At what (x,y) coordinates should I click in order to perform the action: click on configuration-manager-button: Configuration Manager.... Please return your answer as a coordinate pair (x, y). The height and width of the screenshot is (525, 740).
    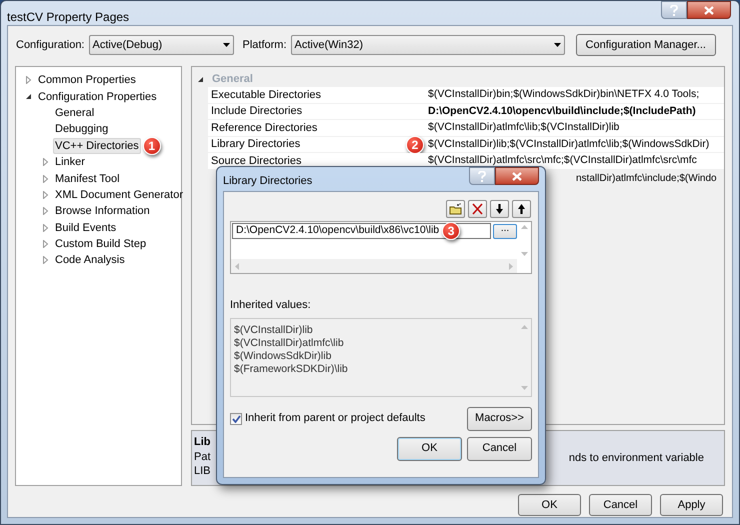
    Looking at the image, I should click on (646, 45).